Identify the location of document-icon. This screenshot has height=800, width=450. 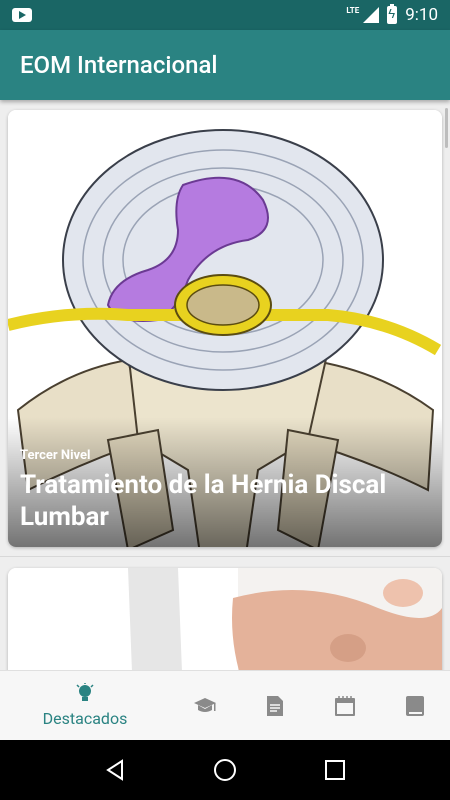
(275, 705).